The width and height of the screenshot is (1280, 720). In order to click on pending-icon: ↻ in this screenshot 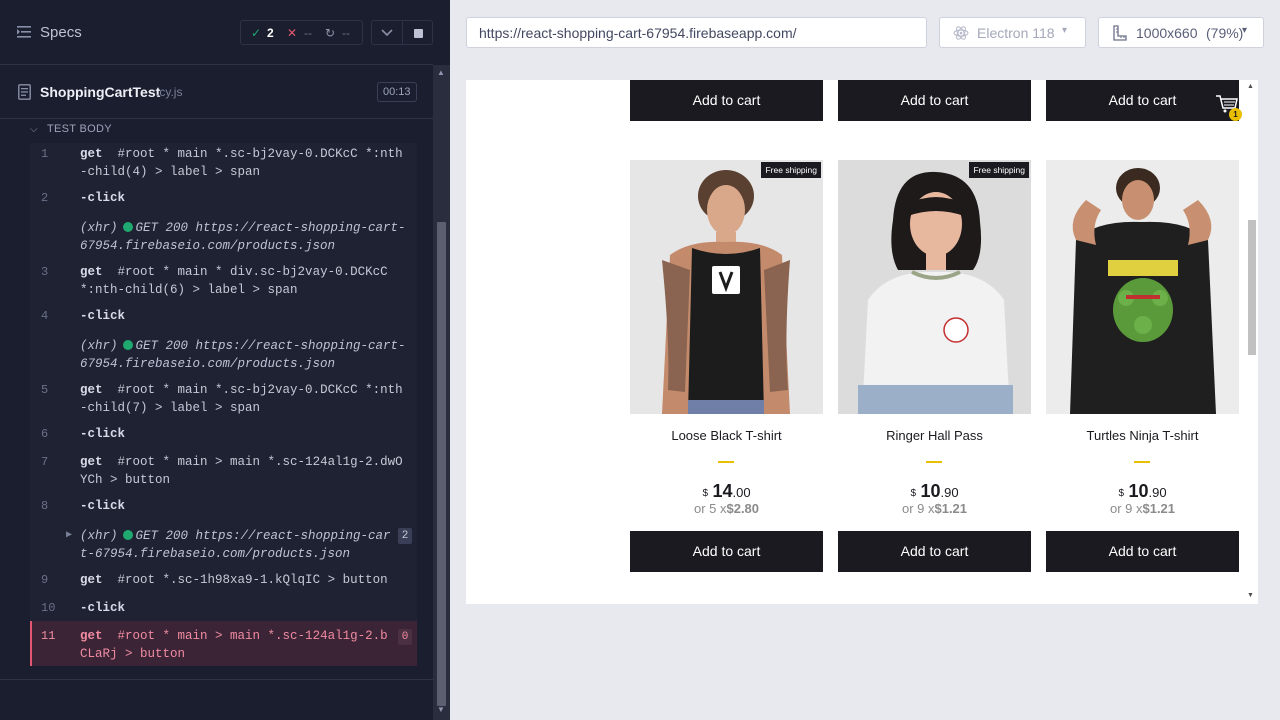, I will do `click(330, 33)`.